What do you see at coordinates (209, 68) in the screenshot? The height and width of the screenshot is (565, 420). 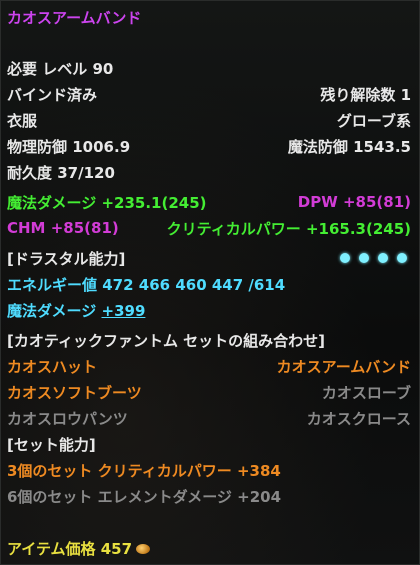 I see `required-level-row: 必要 レベル 90` at bounding box center [209, 68].